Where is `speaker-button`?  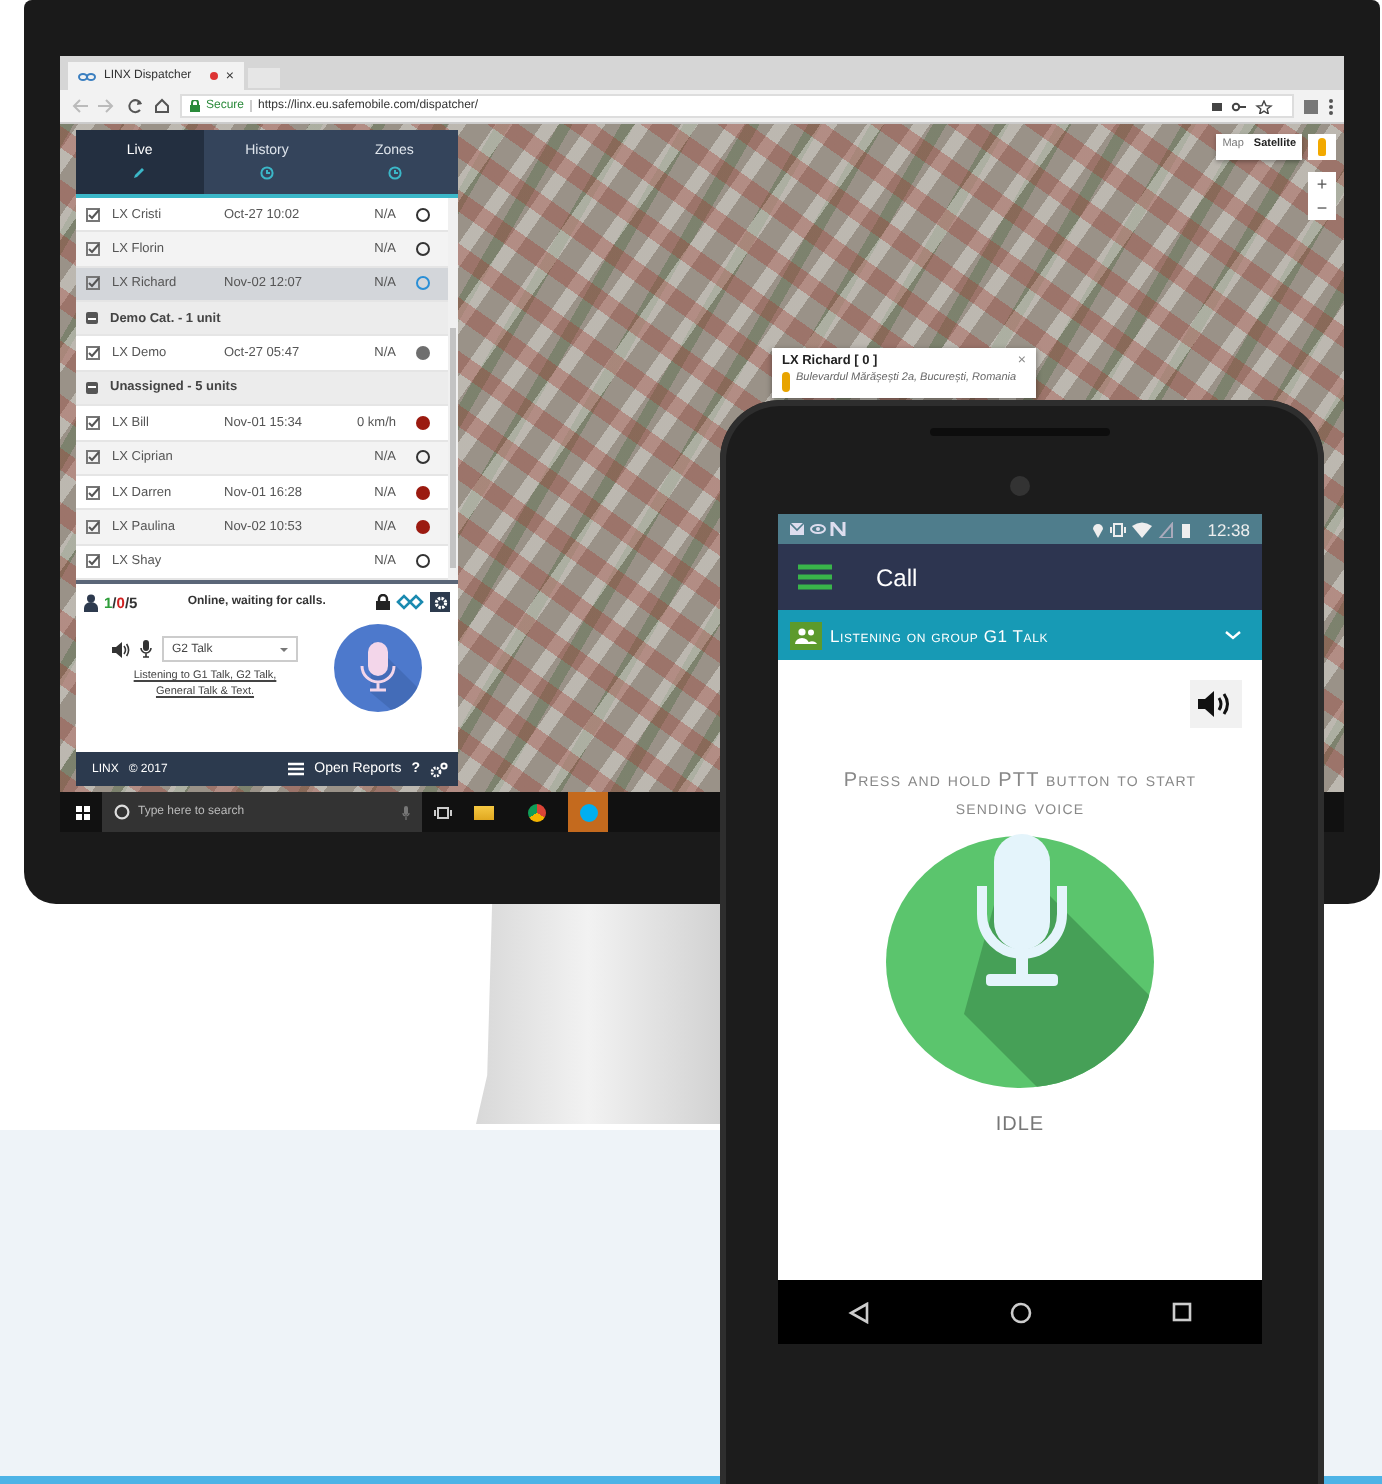
speaker-button is located at coordinates (1216, 704).